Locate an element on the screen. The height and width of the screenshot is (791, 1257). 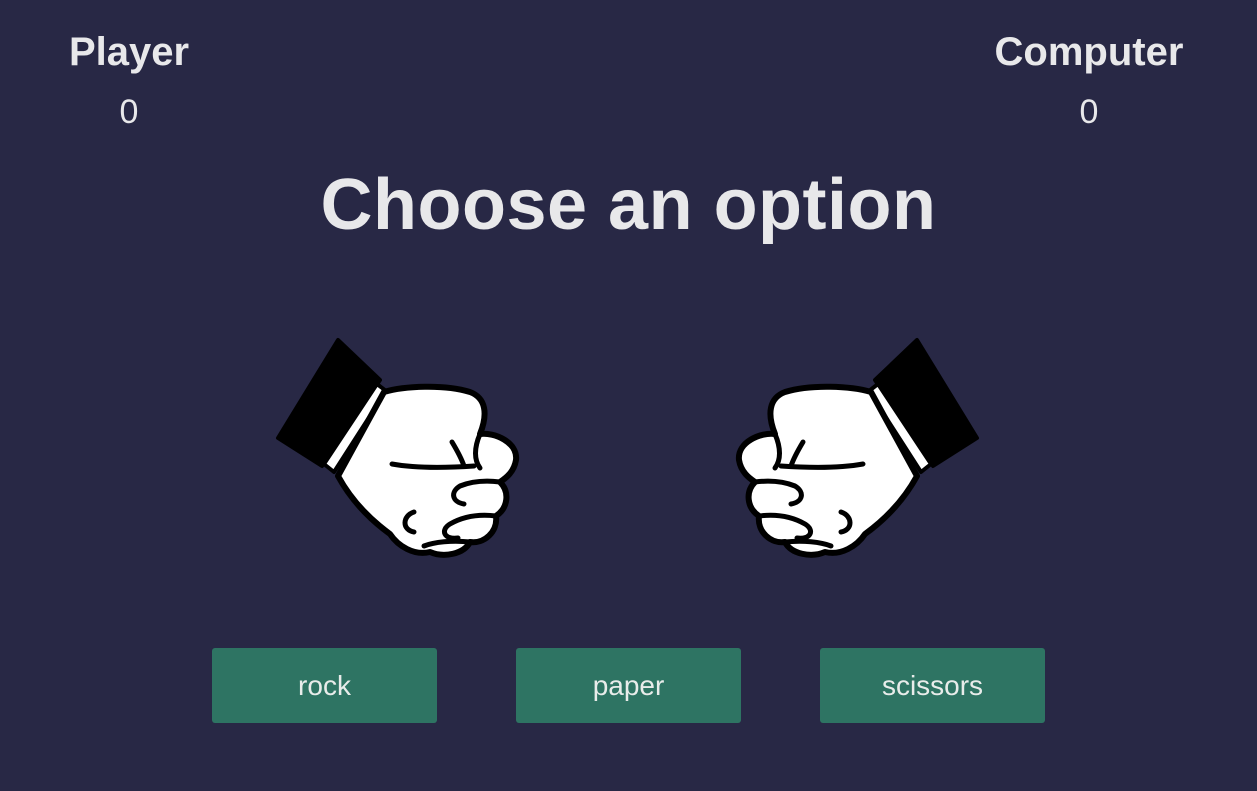
computer-fist-icon is located at coordinates (857, 448).